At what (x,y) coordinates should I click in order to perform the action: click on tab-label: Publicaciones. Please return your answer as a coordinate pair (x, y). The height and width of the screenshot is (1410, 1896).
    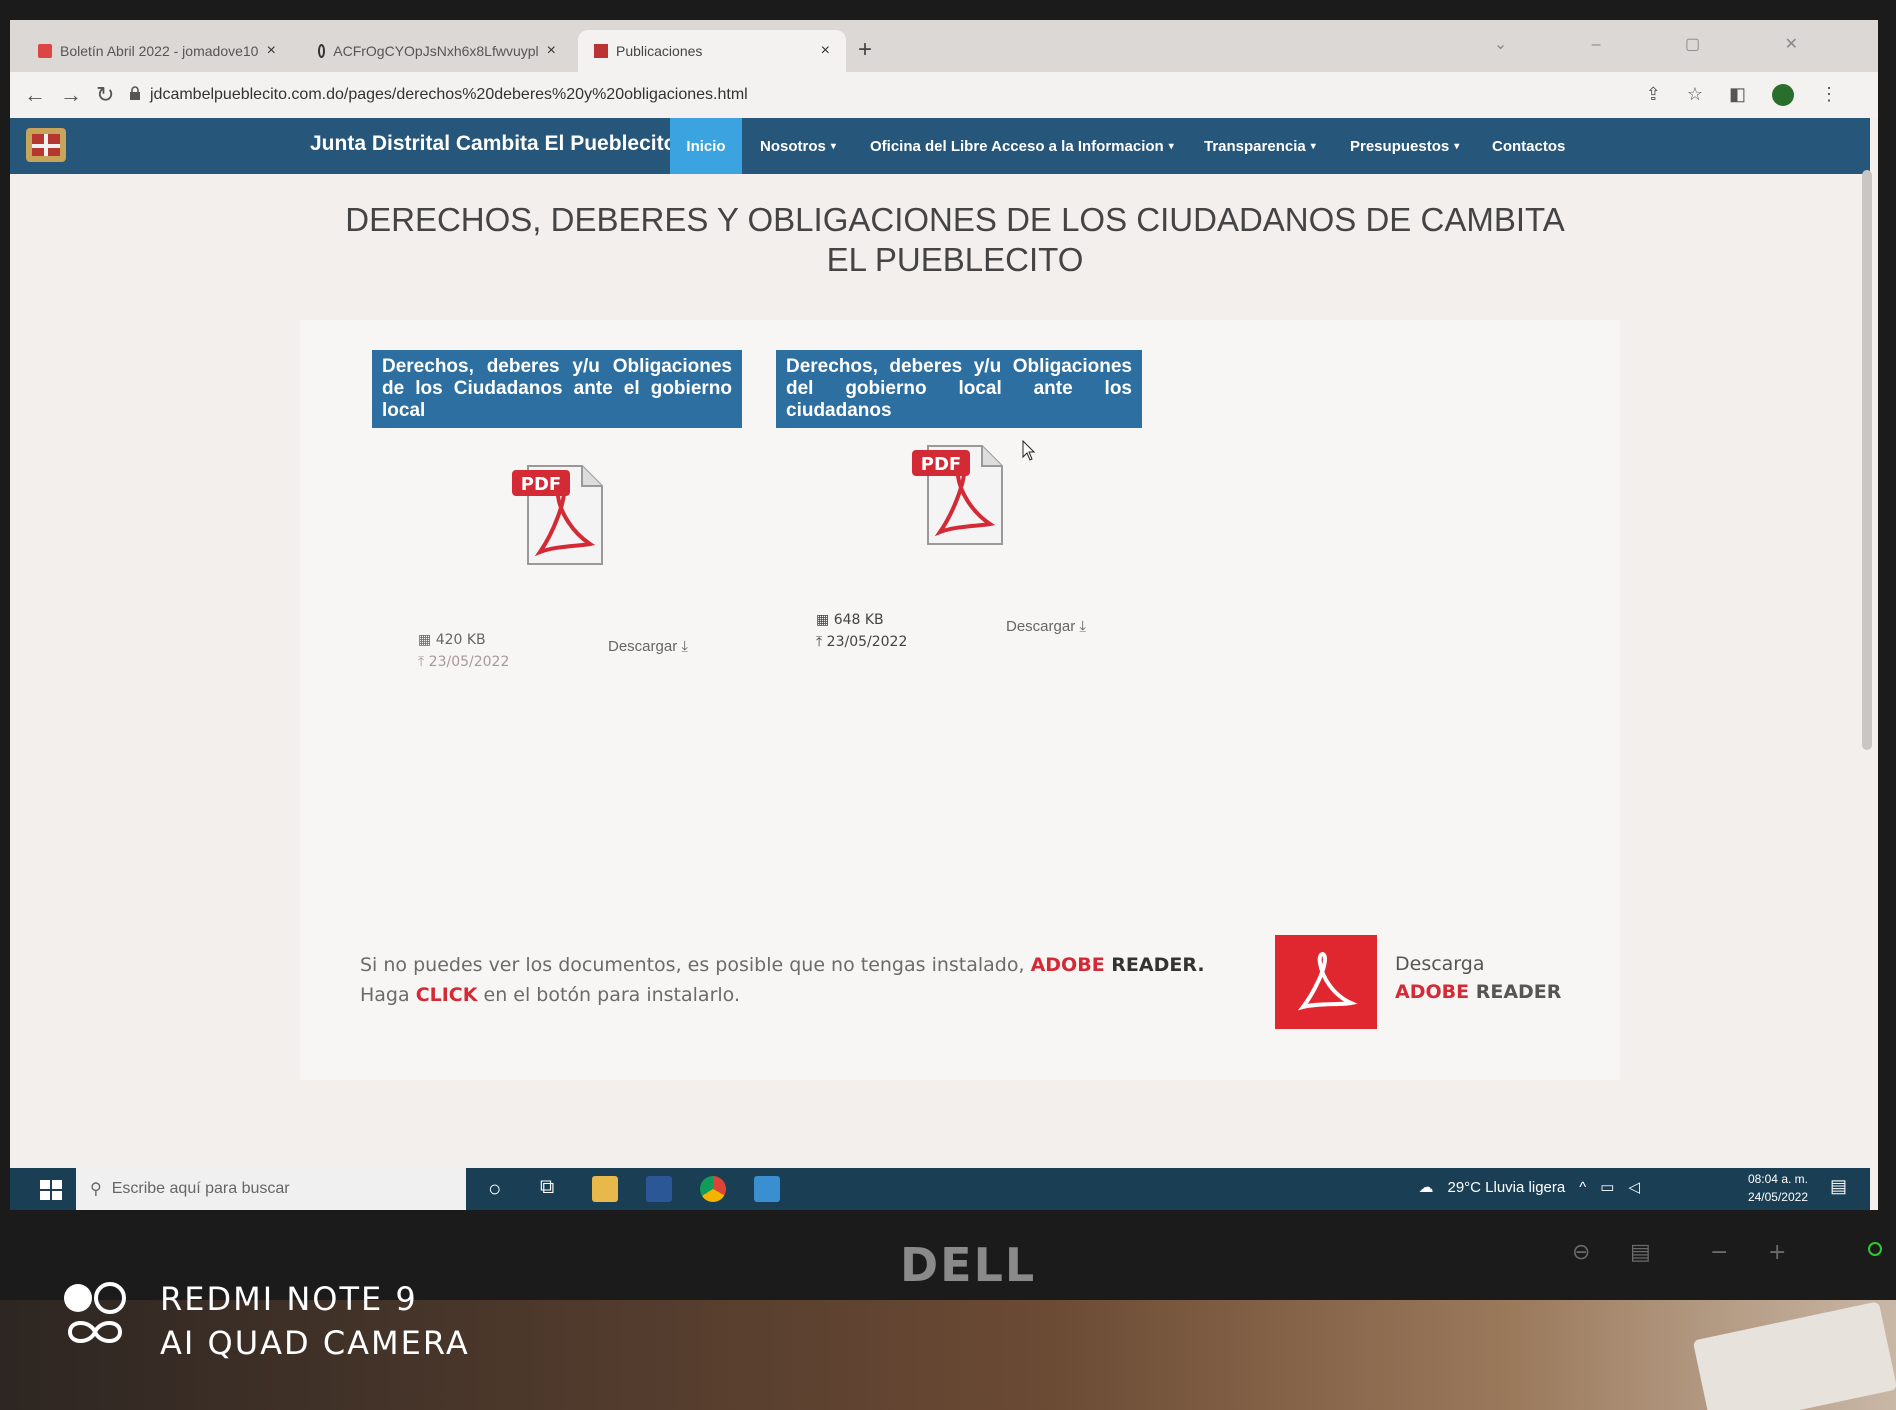
    Looking at the image, I should click on (659, 51).